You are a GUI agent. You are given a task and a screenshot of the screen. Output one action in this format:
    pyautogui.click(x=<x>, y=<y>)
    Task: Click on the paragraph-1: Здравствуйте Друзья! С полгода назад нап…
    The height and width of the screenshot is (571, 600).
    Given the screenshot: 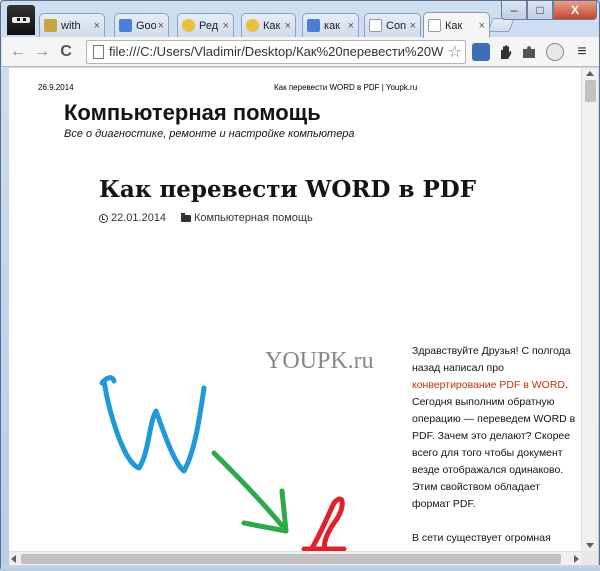 What is the action you would take?
    pyautogui.click(x=494, y=428)
    